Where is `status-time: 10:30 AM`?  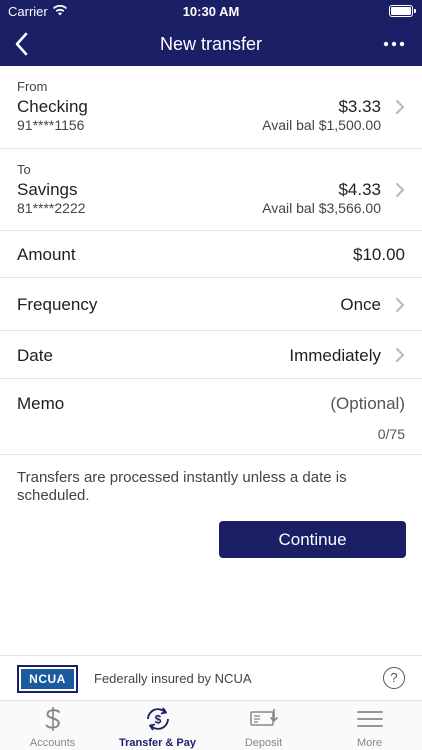 status-time: 10:30 AM is located at coordinates (211, 11).